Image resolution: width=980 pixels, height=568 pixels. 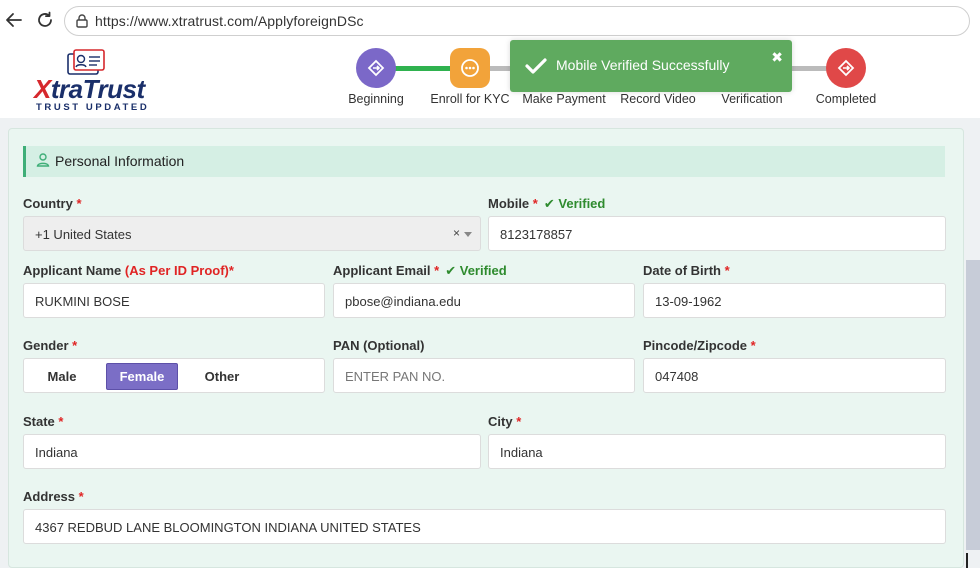 What do you see at coordinates (794, 375) in the screenshot?
I see `pincode-field: 047408` at bounding box center [794, 375].